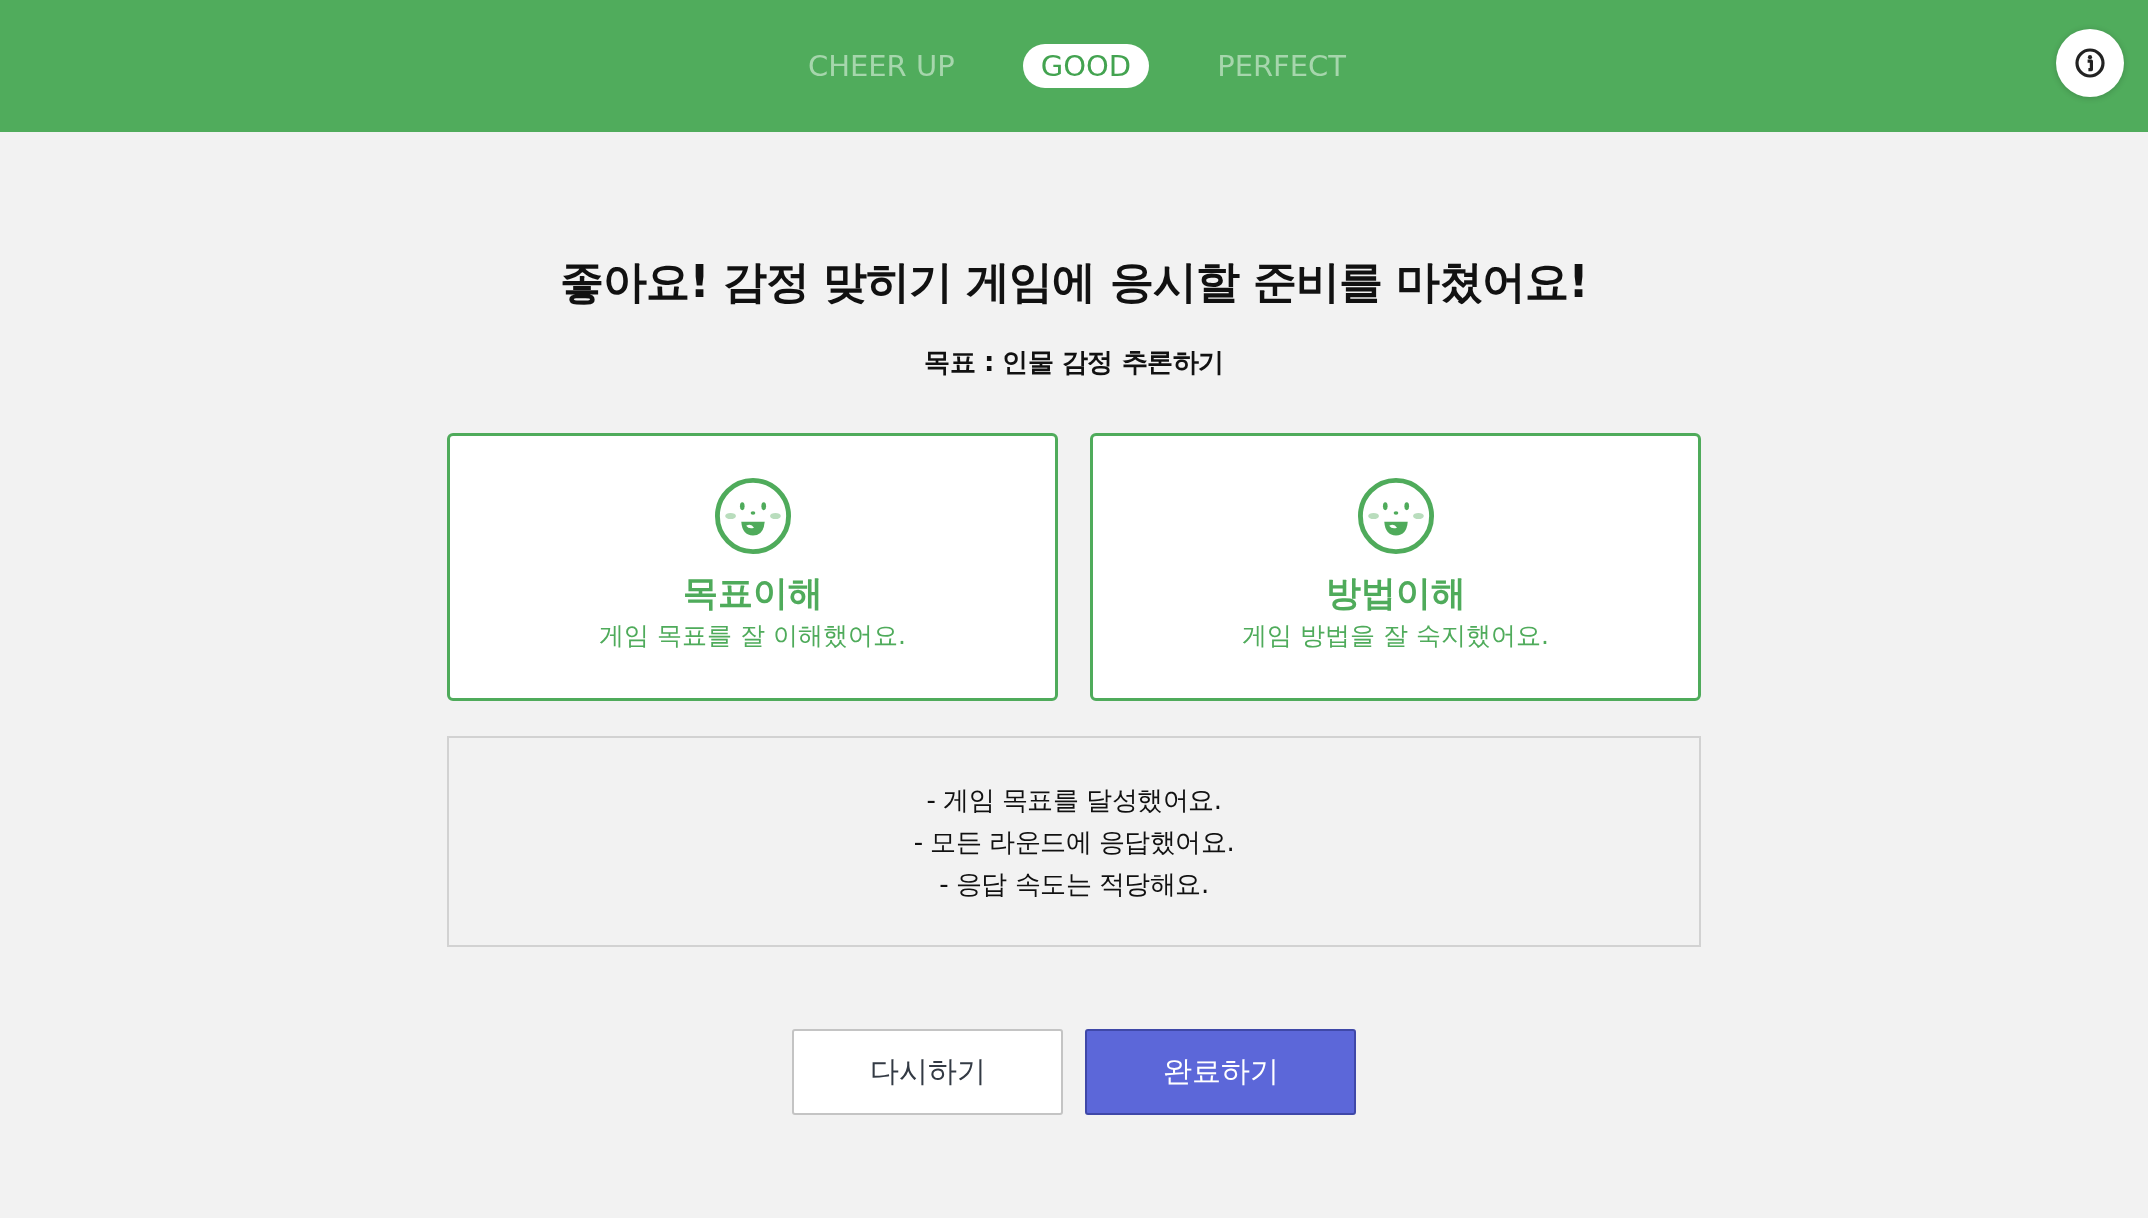 Image resolution: width=2148 pixels, height=1218 pixels. What do you see at coordinates (1282, 66) in the screenshot?
I see `level-tab: PERFECT` at bounding box center [1282, 66].